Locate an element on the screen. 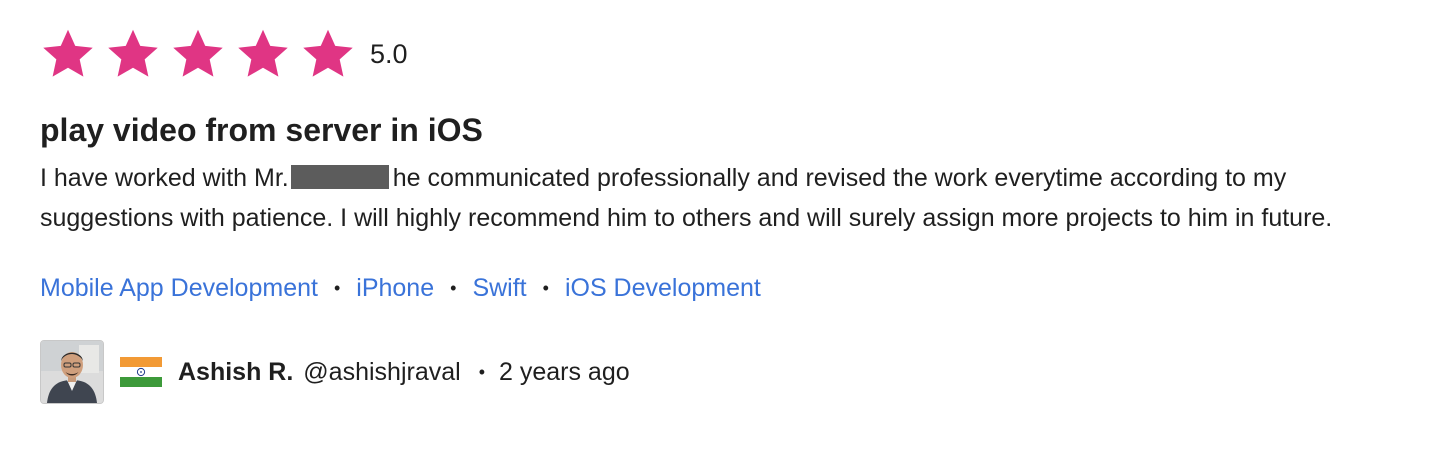  india-flag-icon is located at coordinates (141, 372).